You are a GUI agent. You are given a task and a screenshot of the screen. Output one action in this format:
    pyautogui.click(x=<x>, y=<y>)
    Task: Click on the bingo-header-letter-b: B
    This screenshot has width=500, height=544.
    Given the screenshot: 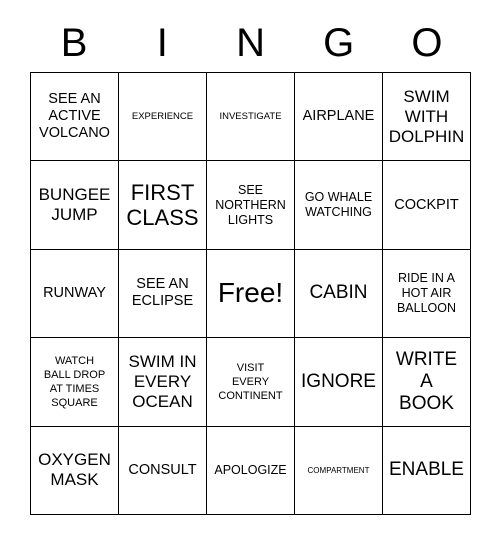 What is the action you would take?
    pyautogui.click(x=74, y=43)
    